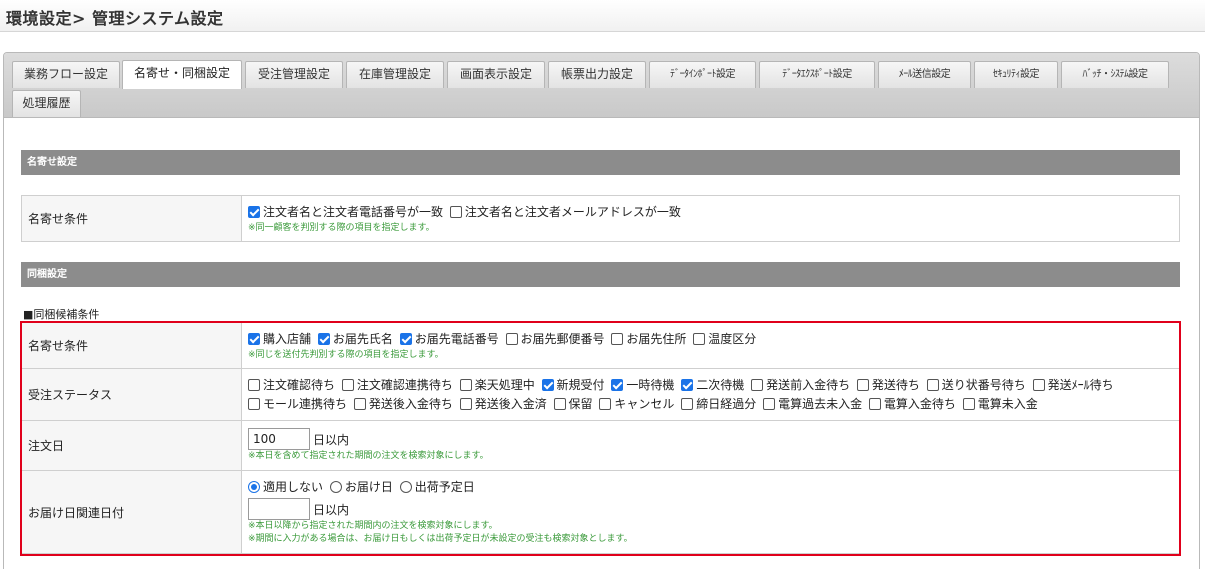 The image size is (1205, 569). What do you see at coordinates (724, 339) in the screenshot?
I see `doukon-option-temperature: 温度区分` at bounding box center [724, 339].